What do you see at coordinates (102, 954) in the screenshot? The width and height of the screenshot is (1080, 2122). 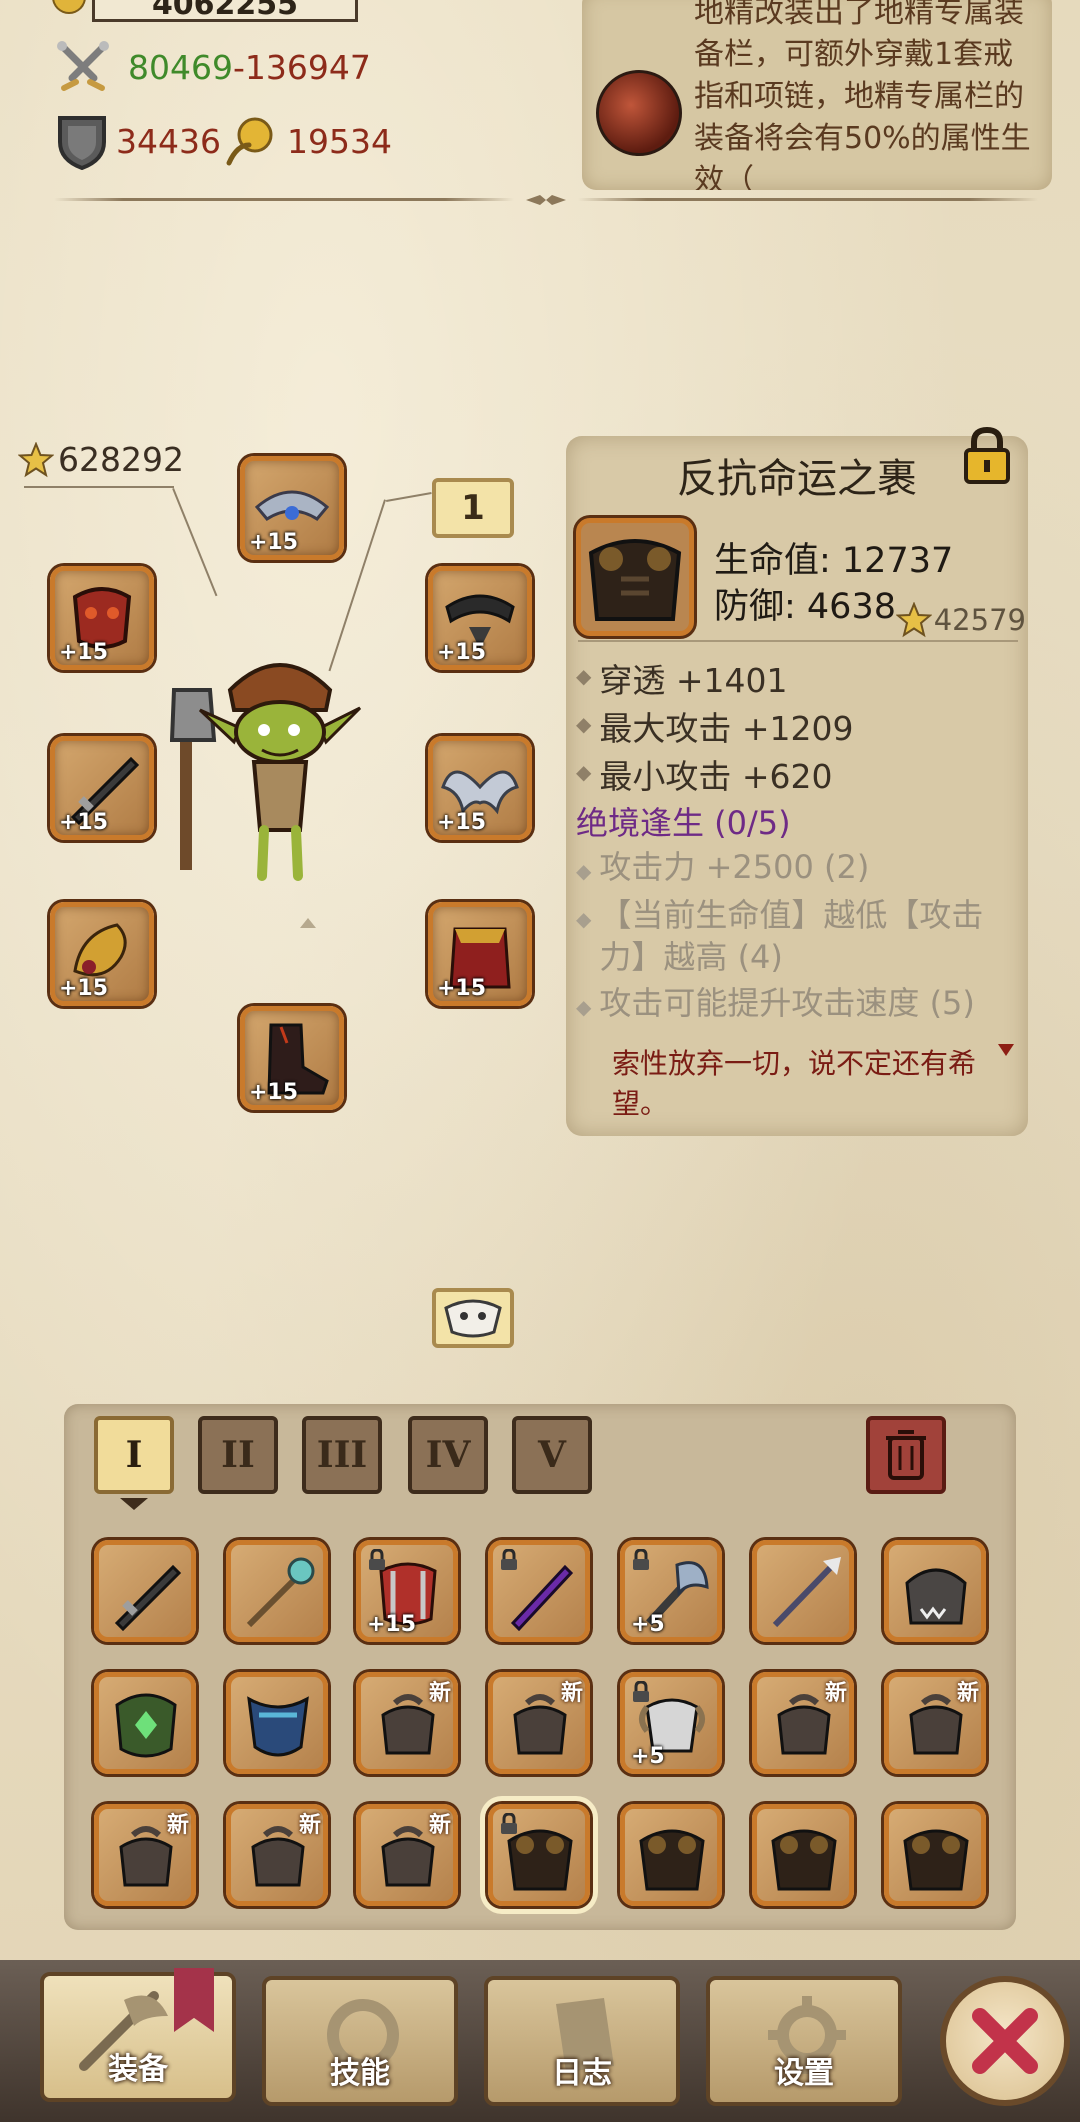 I see `gloves-slot: +15` at bounding box center [102, 954].